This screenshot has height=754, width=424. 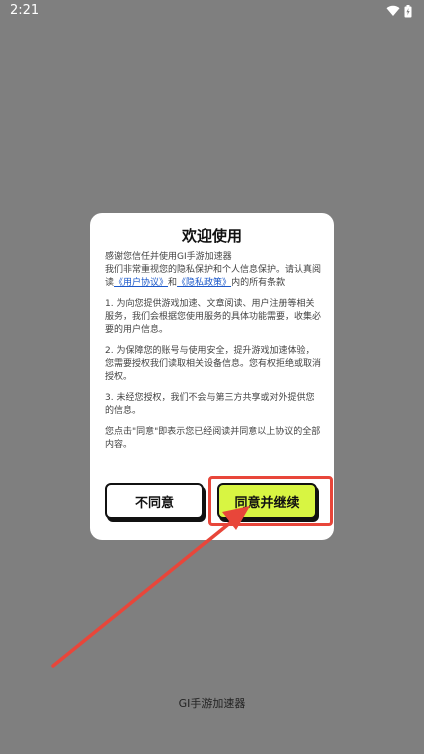 I want to click on status-icons, so click(x=399, y=11).